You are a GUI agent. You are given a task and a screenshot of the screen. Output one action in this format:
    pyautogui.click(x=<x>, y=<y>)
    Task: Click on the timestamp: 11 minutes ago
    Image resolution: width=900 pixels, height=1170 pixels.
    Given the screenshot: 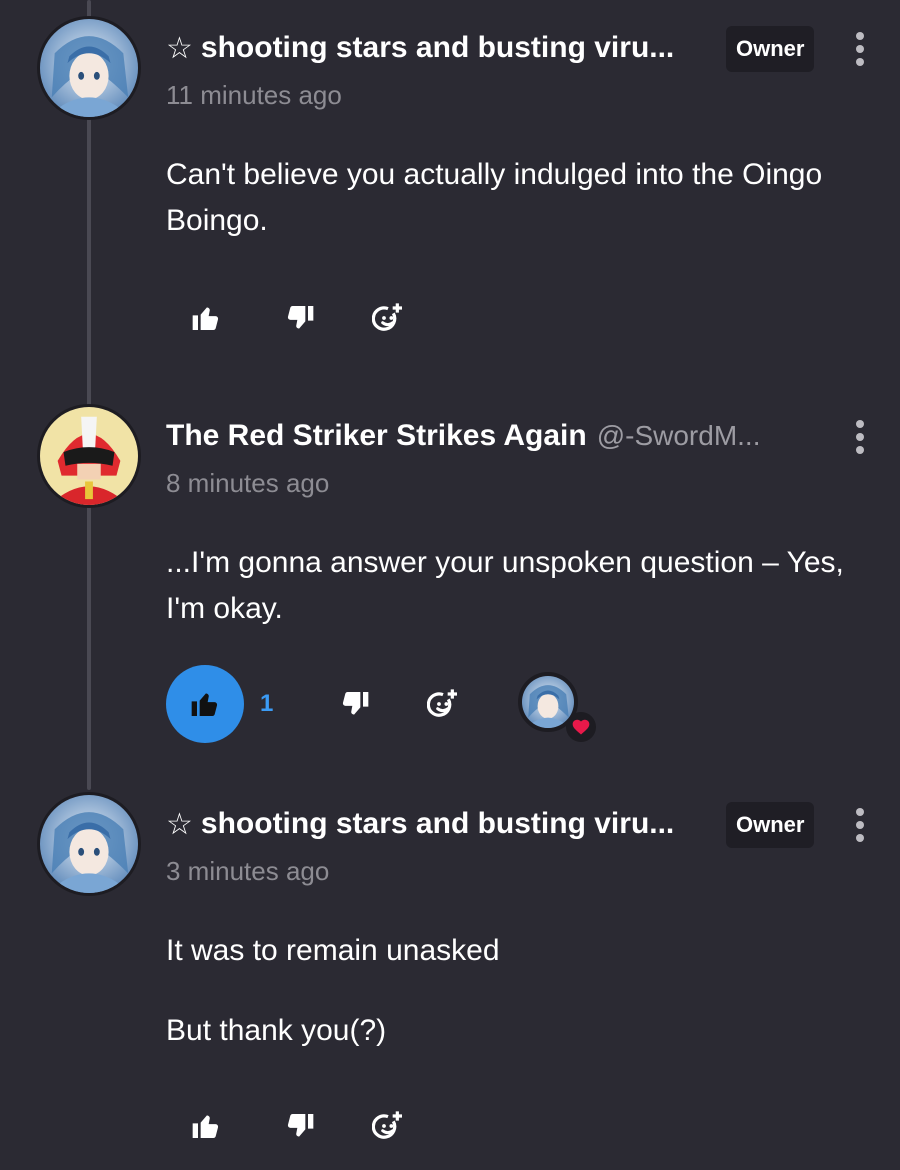 What is the action you would take?
    pyautogui.click(x=254, y=95)
    